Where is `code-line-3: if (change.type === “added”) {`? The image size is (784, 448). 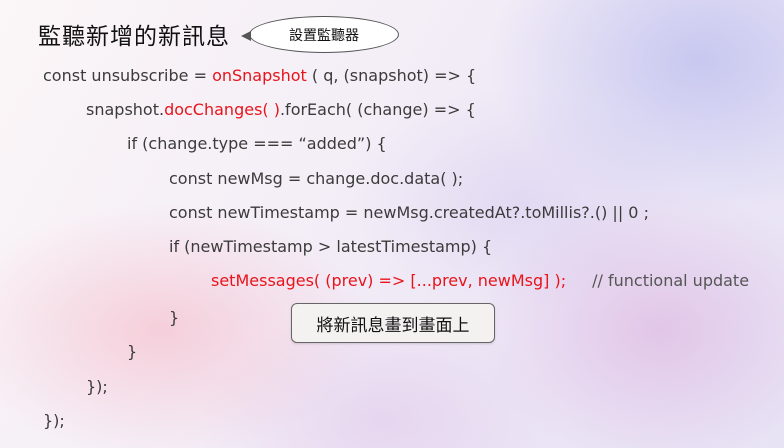
code-line-3: if (change.type === “added”) { is located at coordinates (257, 143).